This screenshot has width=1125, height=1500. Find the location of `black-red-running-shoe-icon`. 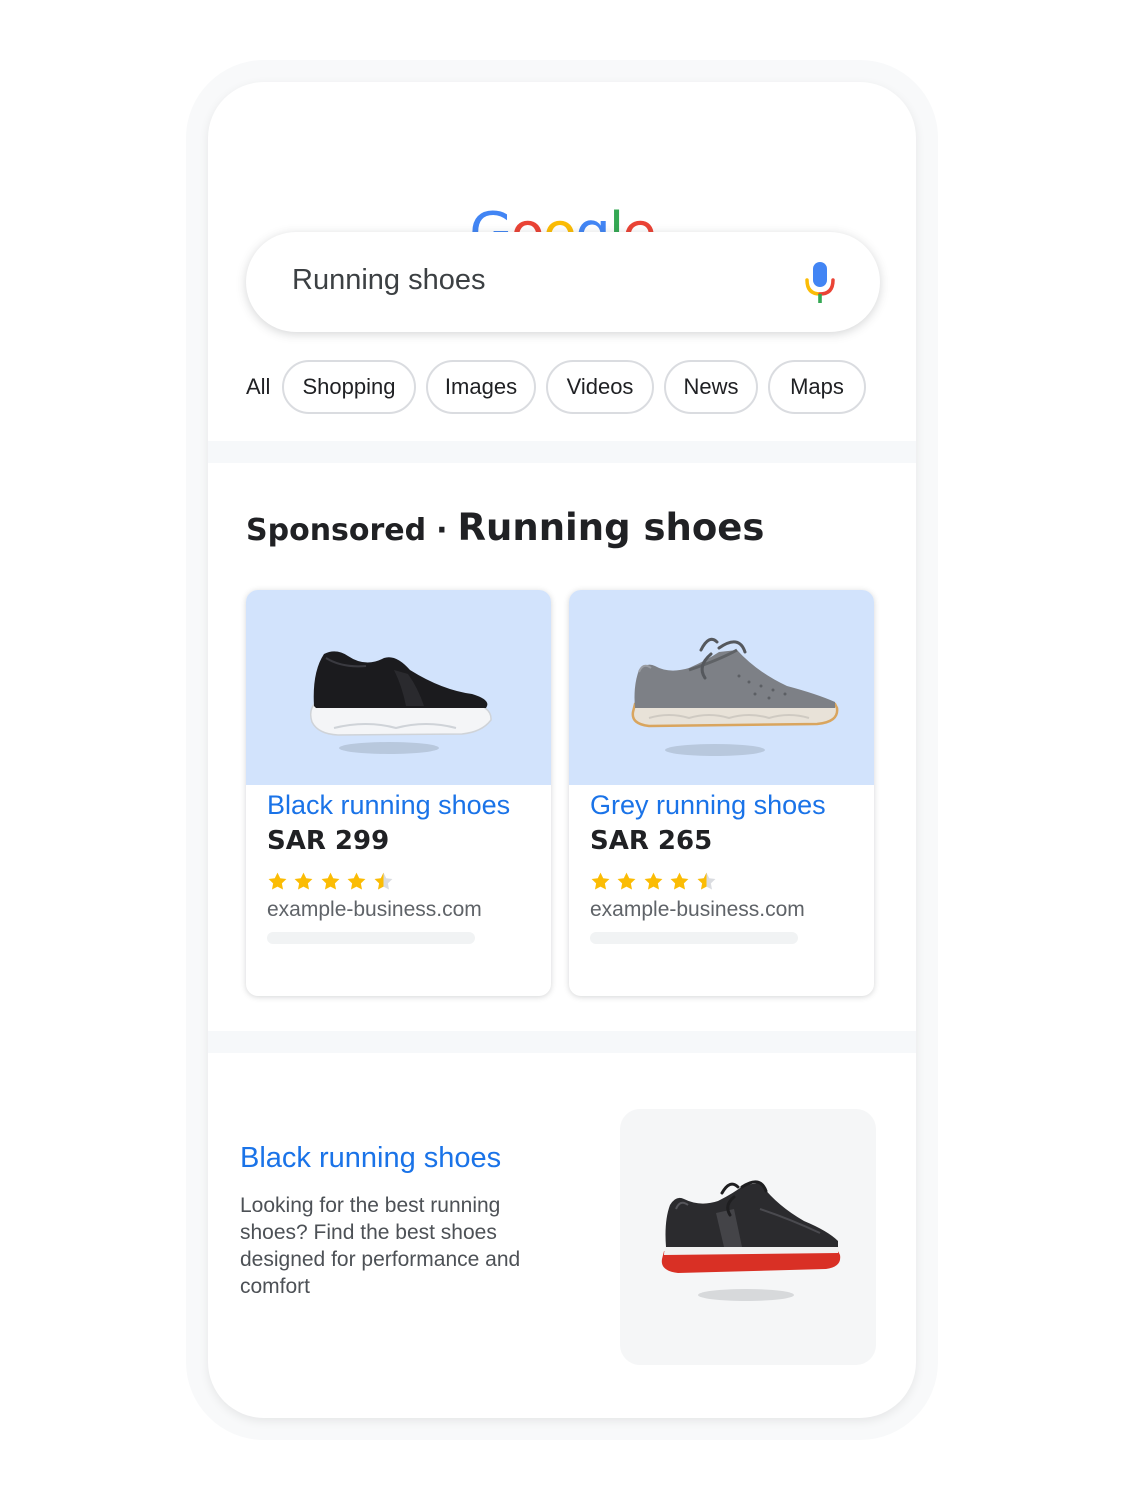

black-red-running-shoe-icon is located at coordinates (751, 1240).